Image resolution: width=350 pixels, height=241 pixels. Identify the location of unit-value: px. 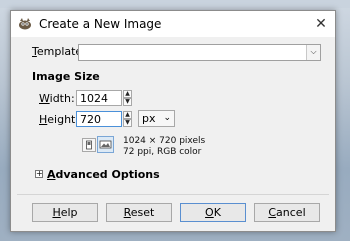
(149, 118).